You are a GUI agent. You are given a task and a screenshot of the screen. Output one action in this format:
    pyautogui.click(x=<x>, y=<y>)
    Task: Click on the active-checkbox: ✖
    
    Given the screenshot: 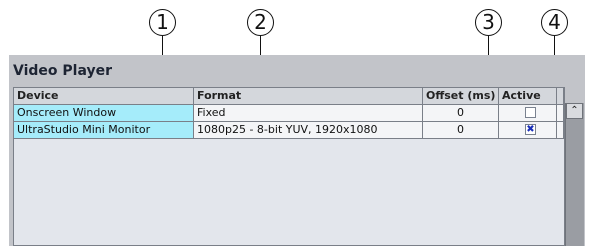 What is the action you would take?
    pyautogui.click(x=530, y=129)
    